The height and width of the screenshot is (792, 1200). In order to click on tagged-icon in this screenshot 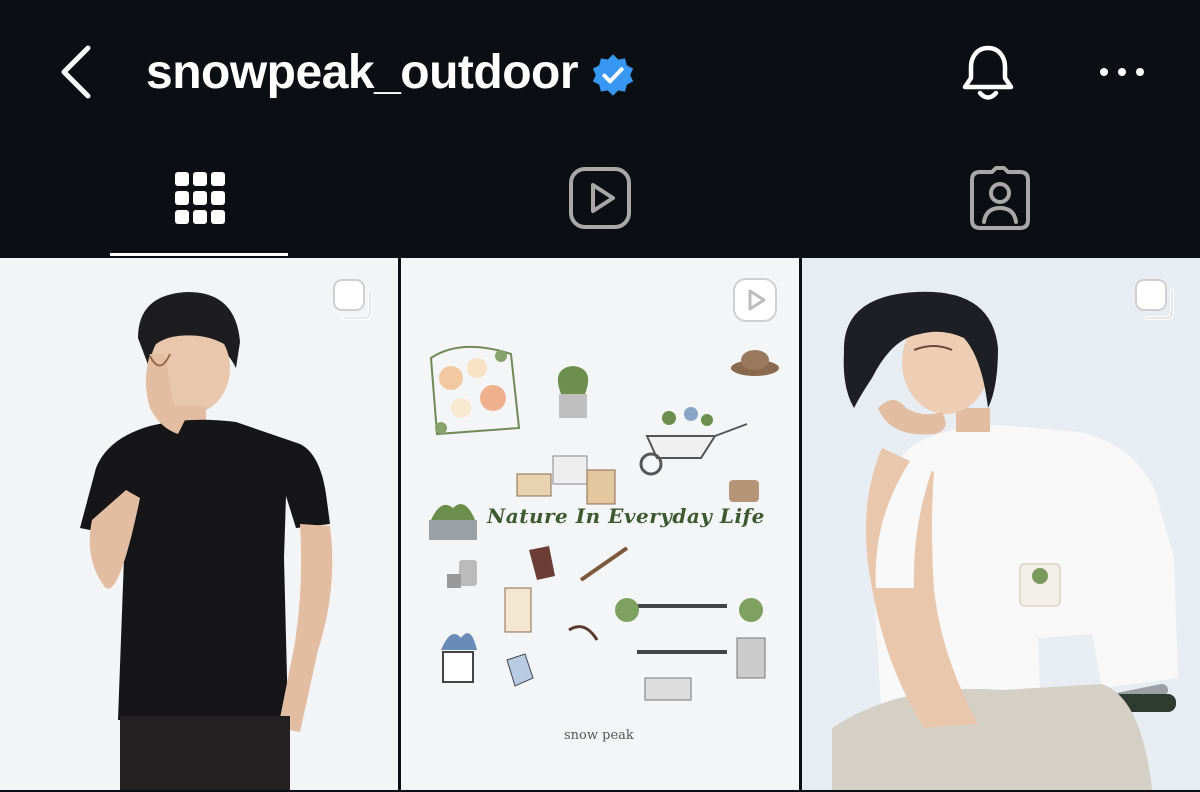, I will do `click(1000, 198)`.